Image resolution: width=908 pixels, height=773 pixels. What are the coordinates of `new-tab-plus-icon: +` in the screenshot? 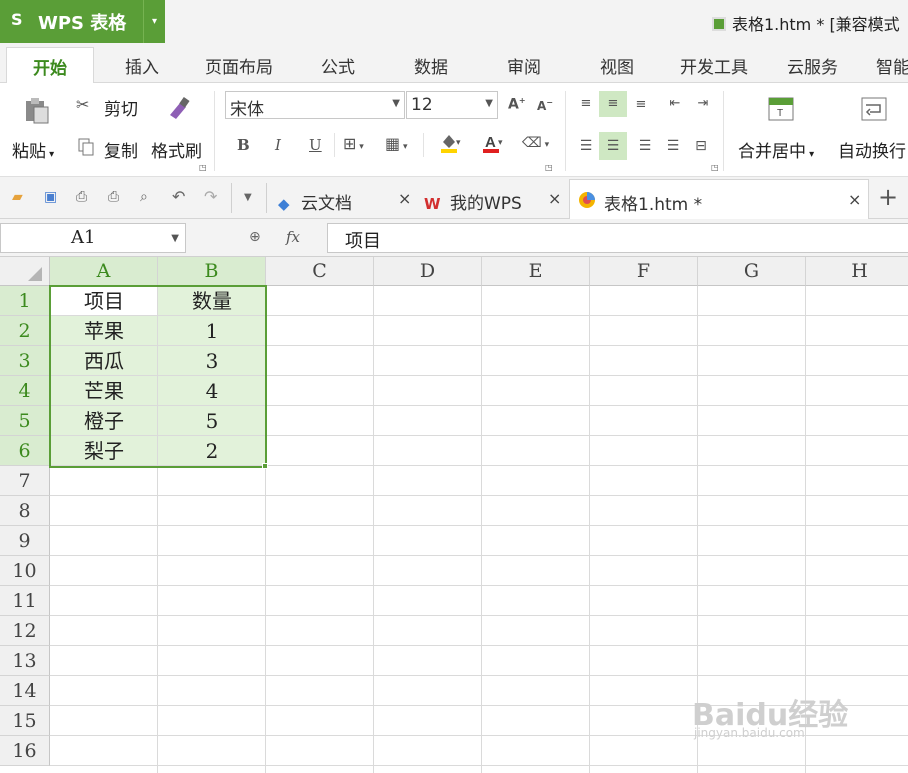 It's located at (888, 197).